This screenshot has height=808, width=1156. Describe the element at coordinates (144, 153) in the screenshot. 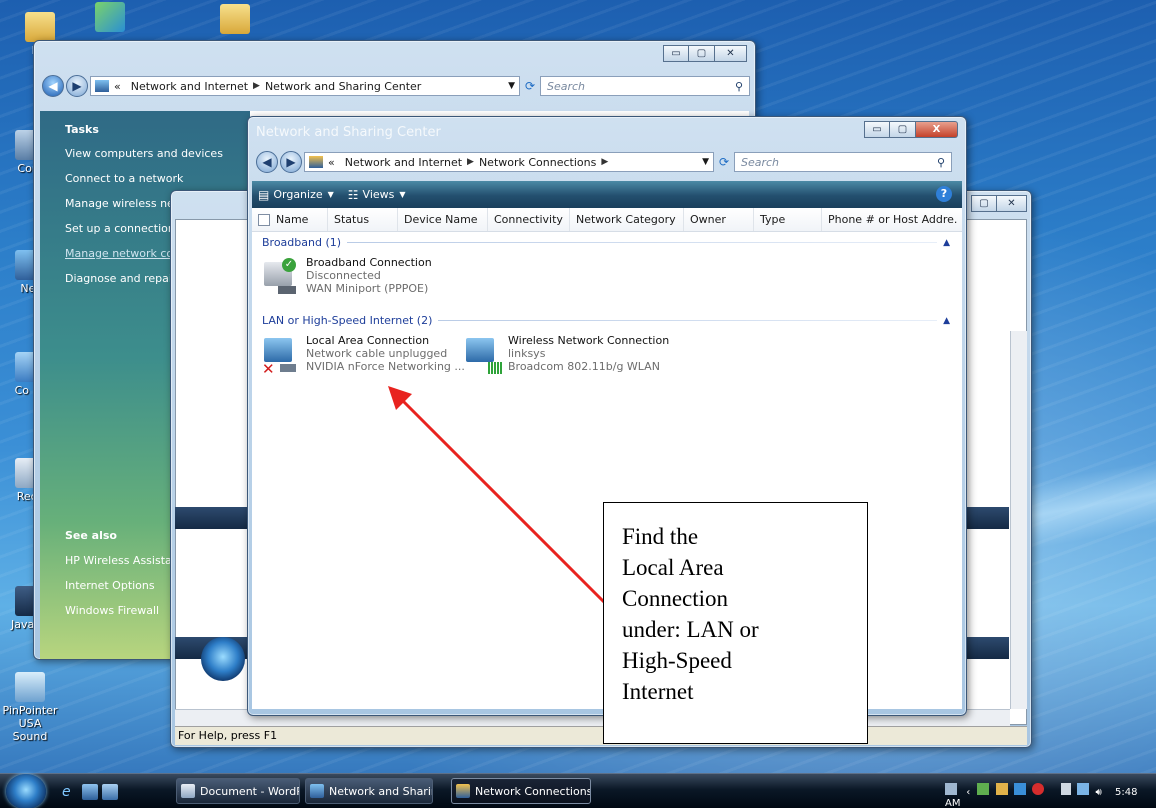

I see `task-view-computers: View computers and devices` at that location.